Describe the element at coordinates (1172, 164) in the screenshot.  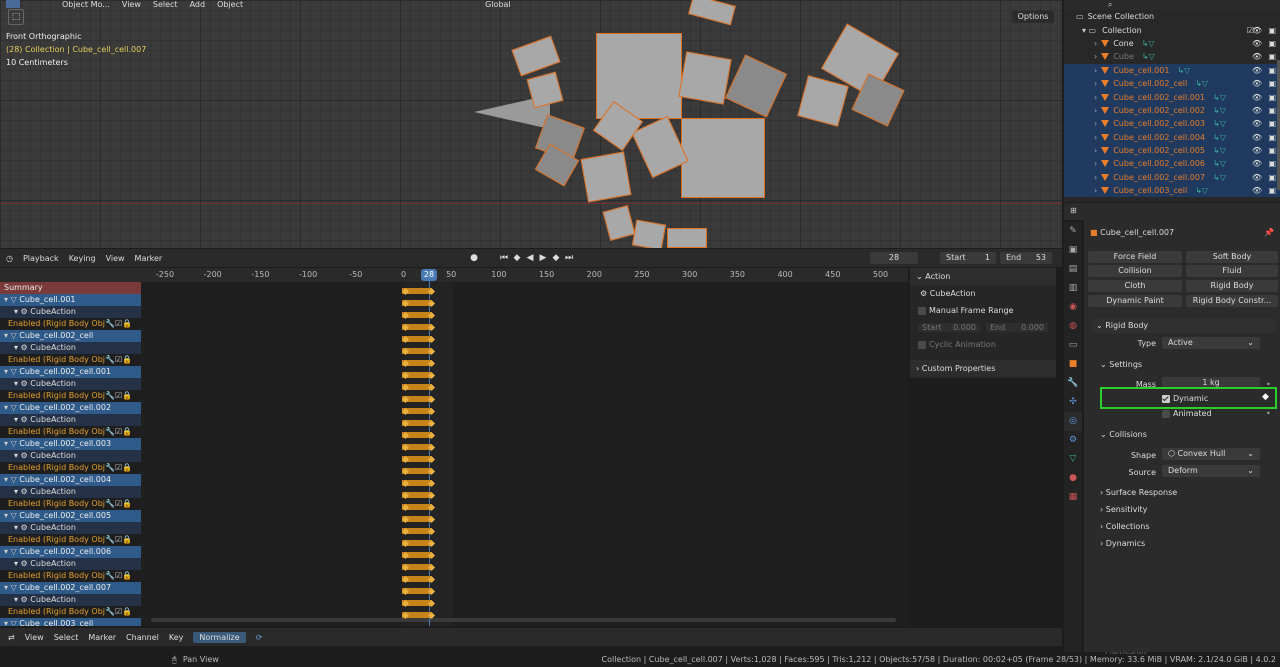
I see `outliner-item: › Cube_cell.002_cell.006 ↳▽ 👁 ▣` at that location.